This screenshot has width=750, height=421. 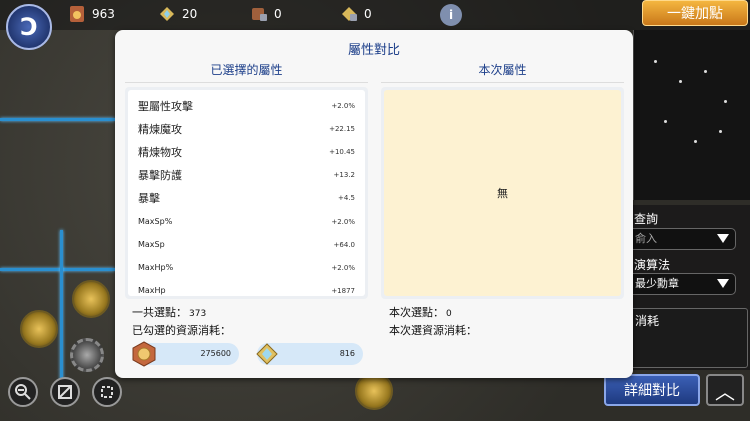 I want to click on attribute-value: +13.2, so click(x=344, y=175).